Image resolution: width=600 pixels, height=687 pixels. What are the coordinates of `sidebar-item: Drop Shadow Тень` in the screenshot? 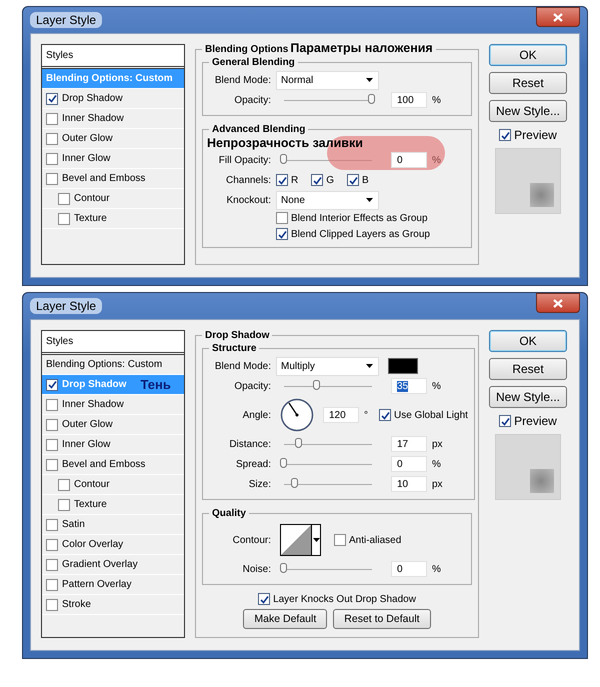 It's located at (113, 385).